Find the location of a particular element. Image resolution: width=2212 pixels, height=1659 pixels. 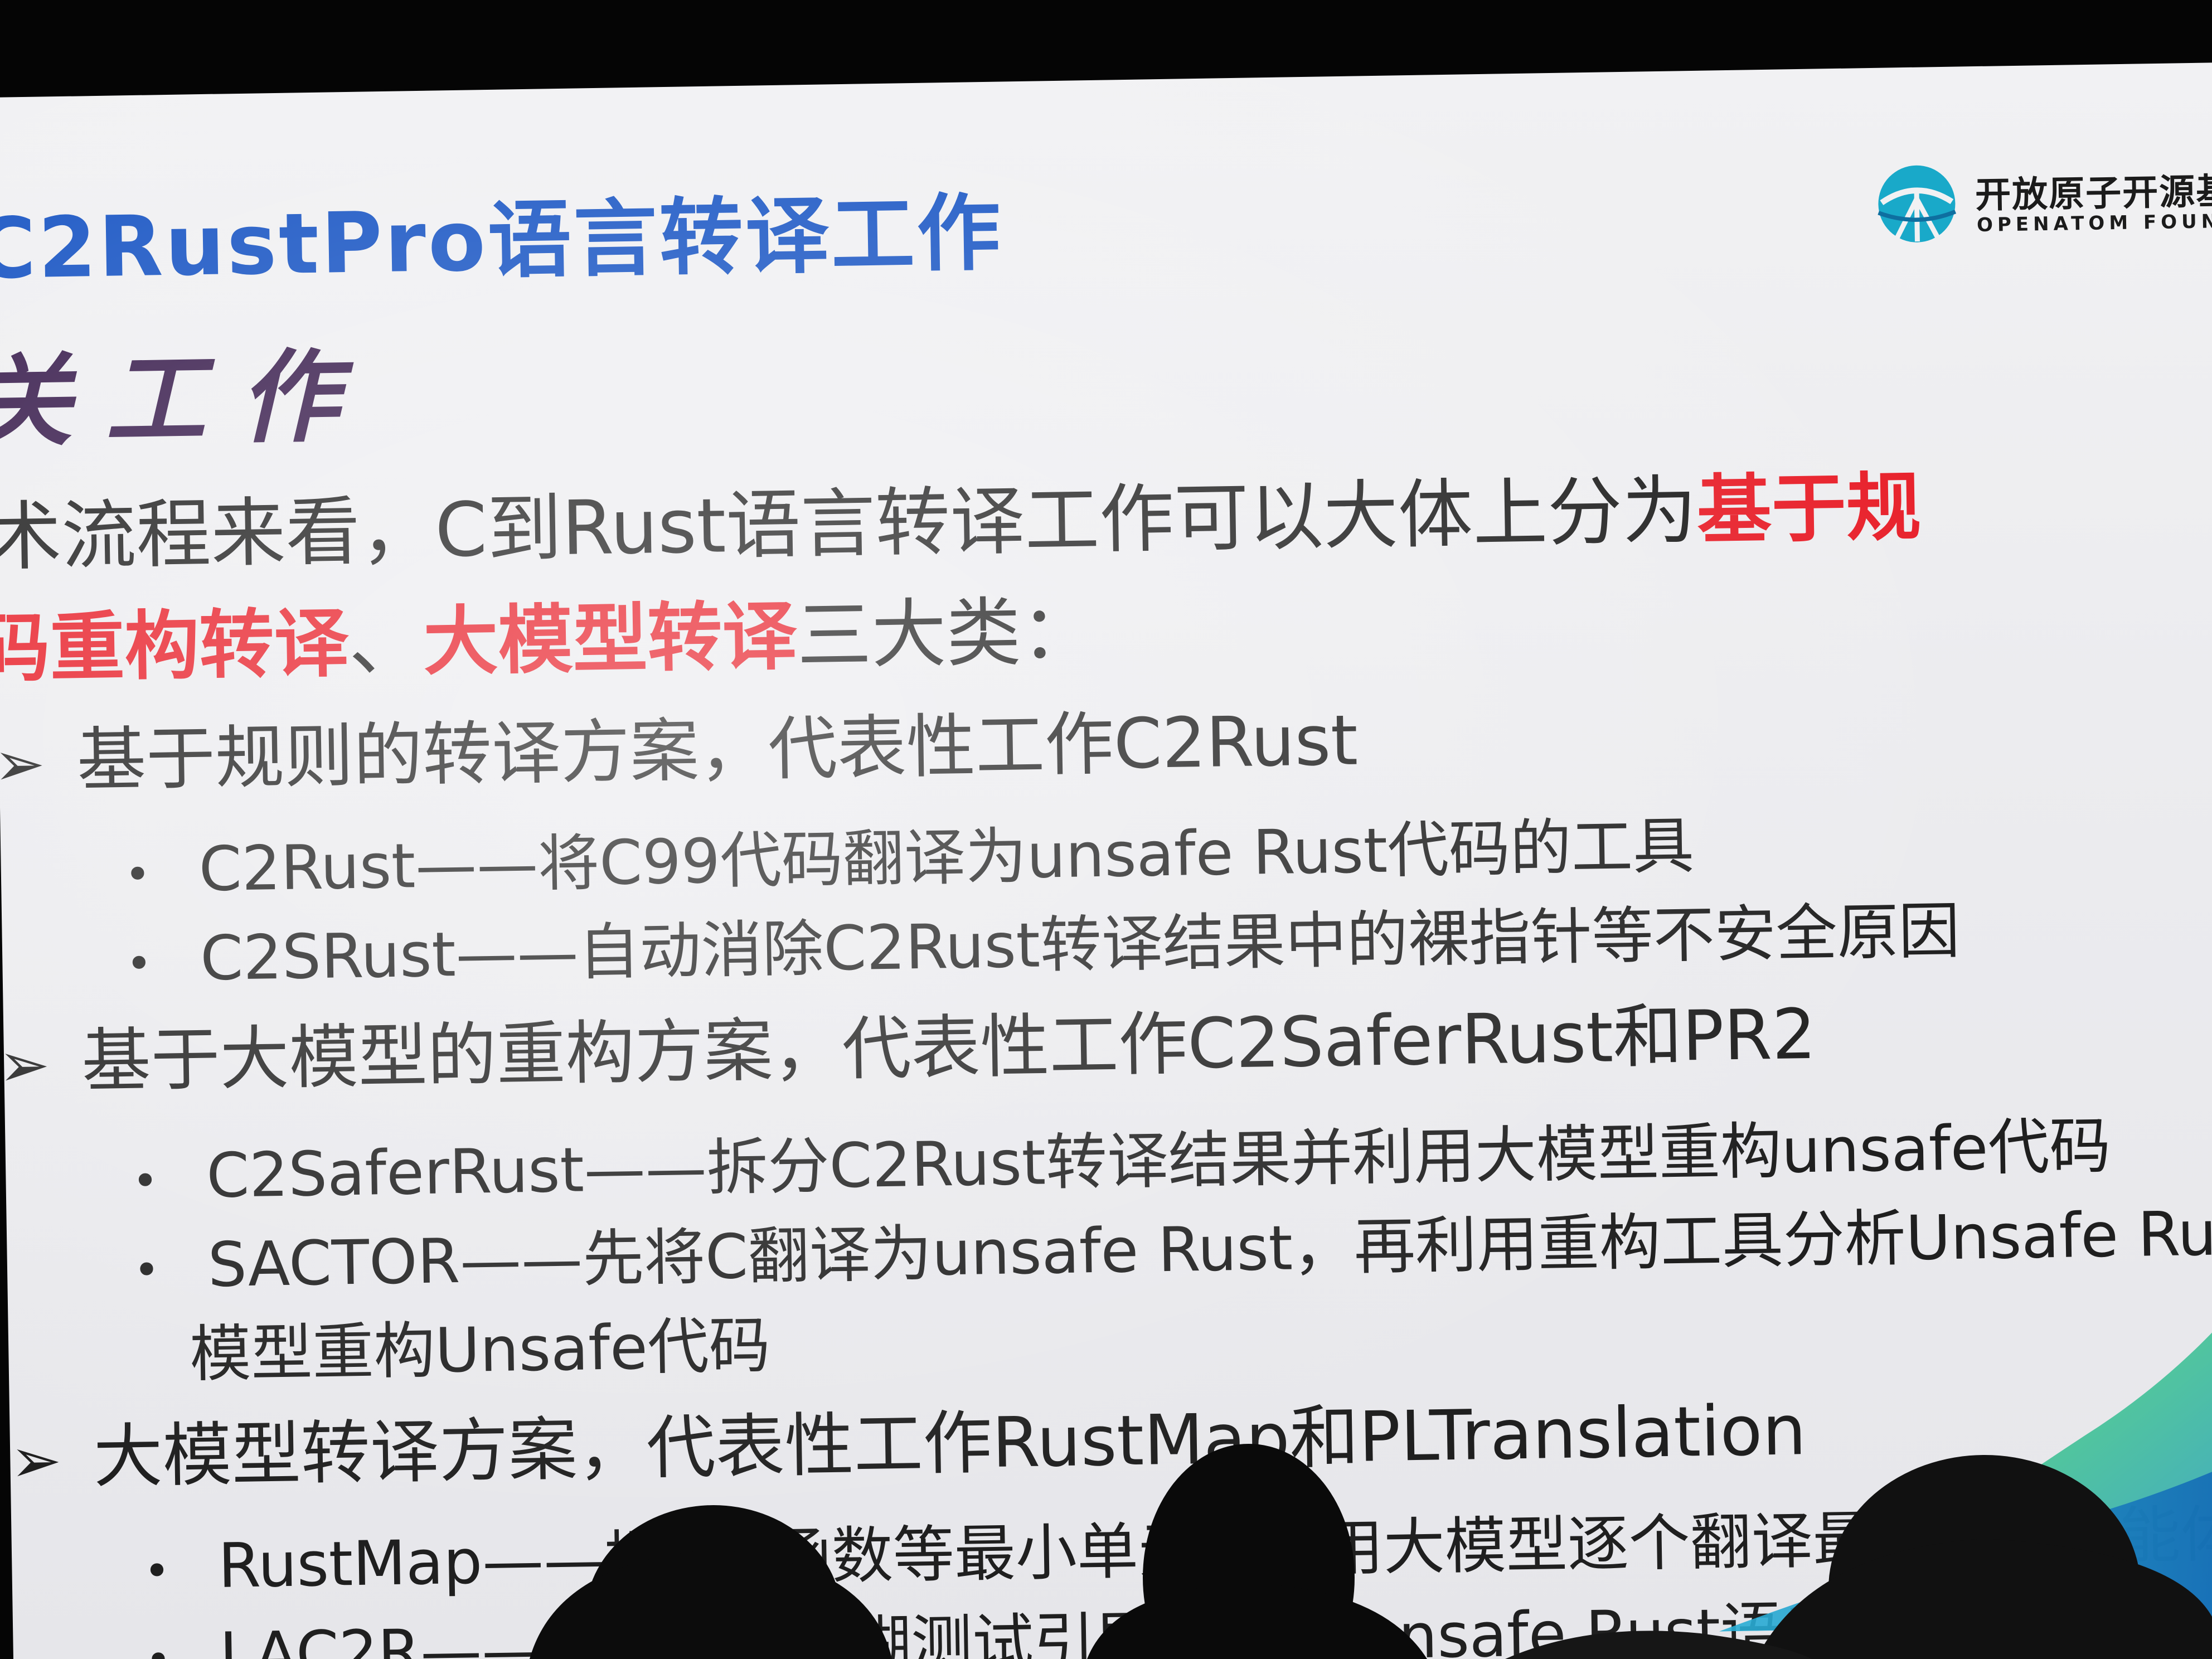

logo-name-en: OPENATOM FOUNDA is located at coordinates (2094, 223).